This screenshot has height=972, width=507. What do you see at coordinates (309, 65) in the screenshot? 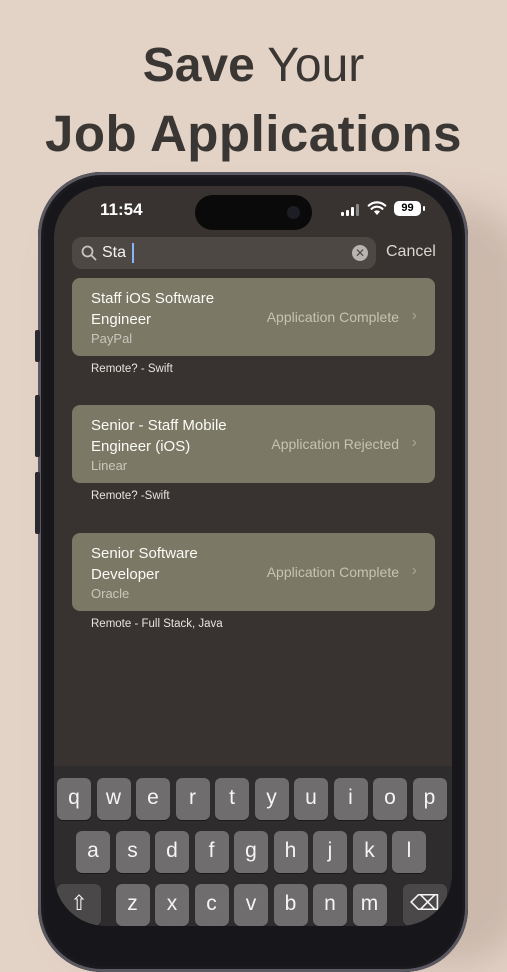
I see `headline-rest: Your` at bounding box center [309, 65].